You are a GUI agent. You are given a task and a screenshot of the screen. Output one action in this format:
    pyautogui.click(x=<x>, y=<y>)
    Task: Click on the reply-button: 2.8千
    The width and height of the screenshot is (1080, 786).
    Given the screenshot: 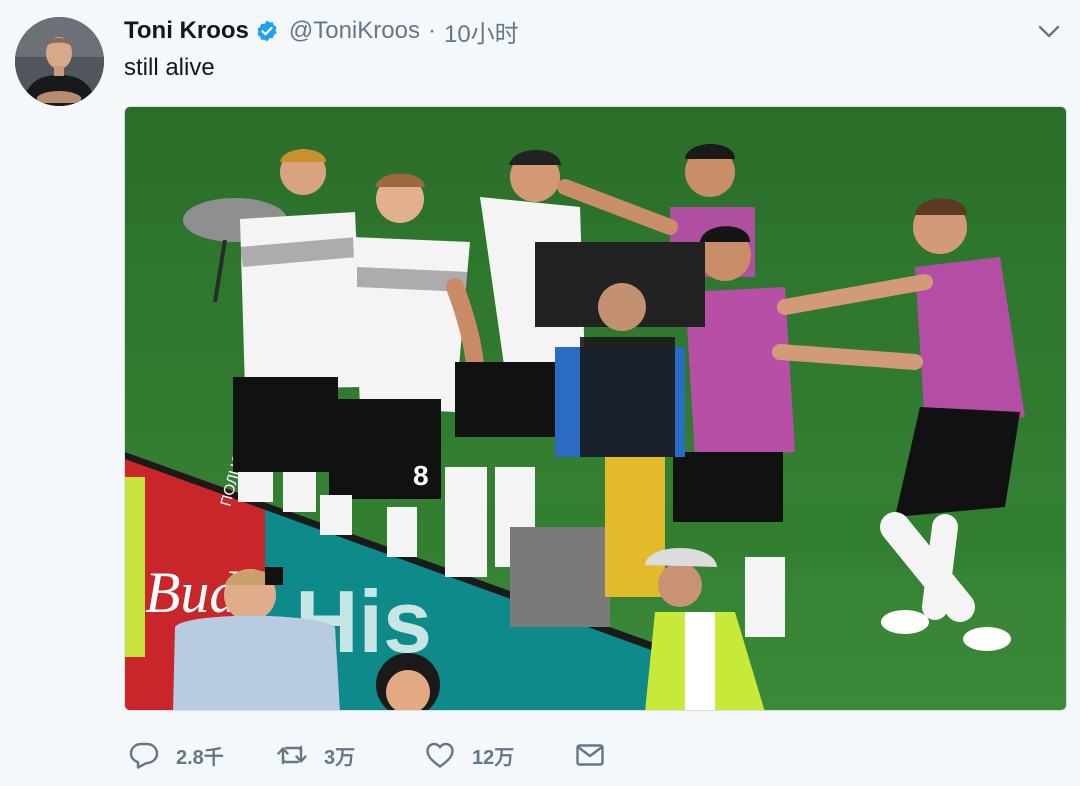 What is the action you would take?
    pyautogui.click(x=202, y=755)
    